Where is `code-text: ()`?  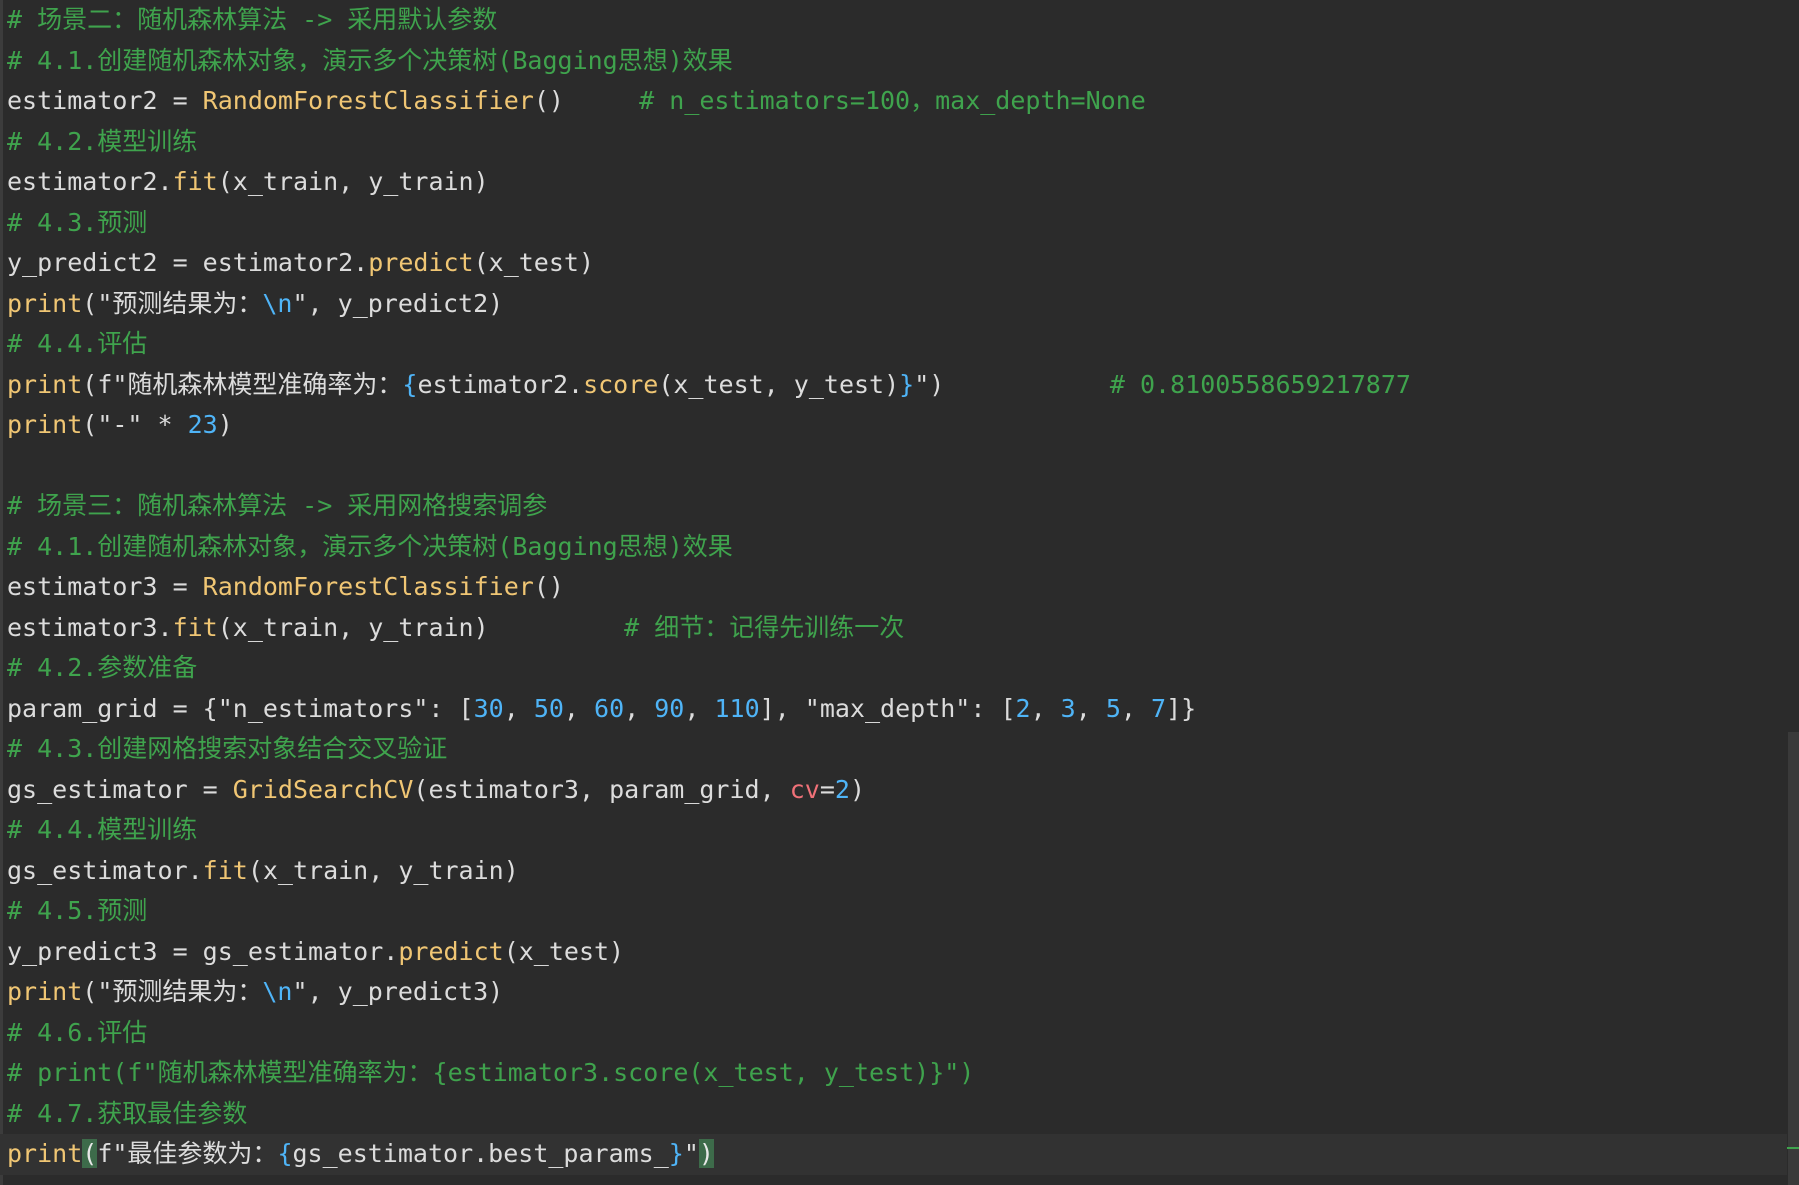 code-text: () is located at coordinates (586, 100).